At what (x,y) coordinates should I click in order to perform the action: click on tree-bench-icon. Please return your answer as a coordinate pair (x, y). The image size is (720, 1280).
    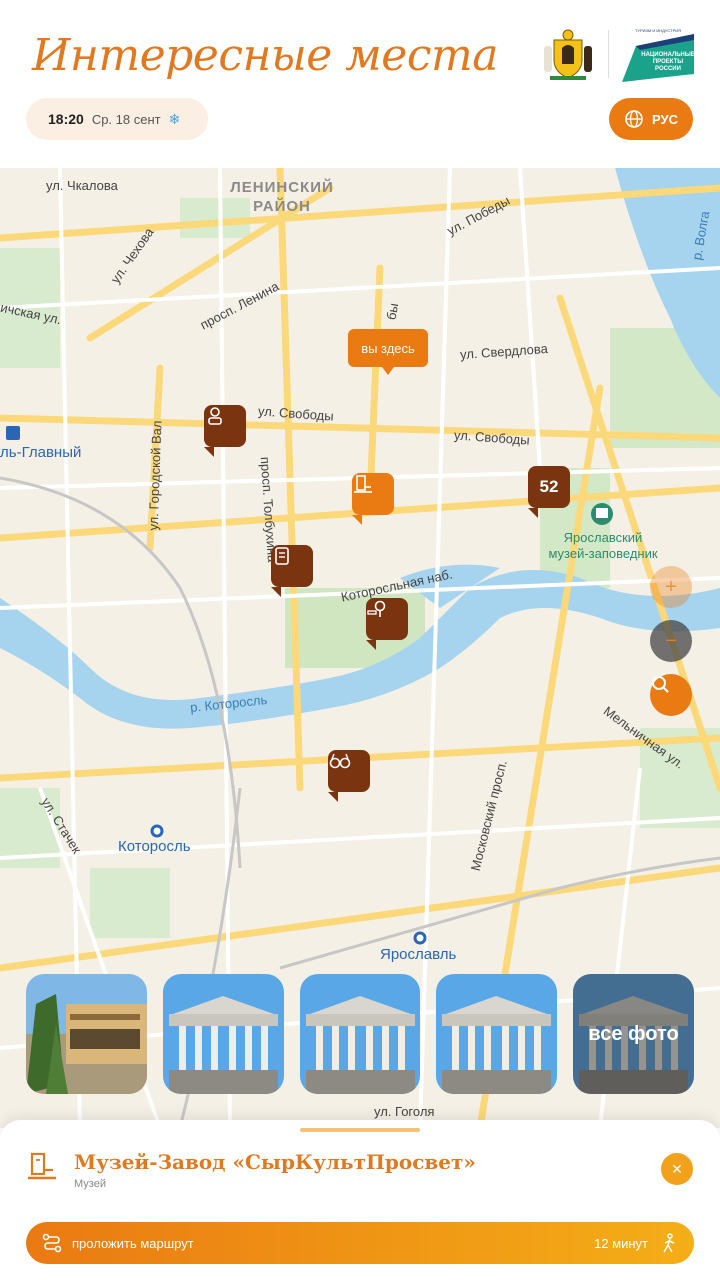
    Looking at the image, I should click on (376, 608).